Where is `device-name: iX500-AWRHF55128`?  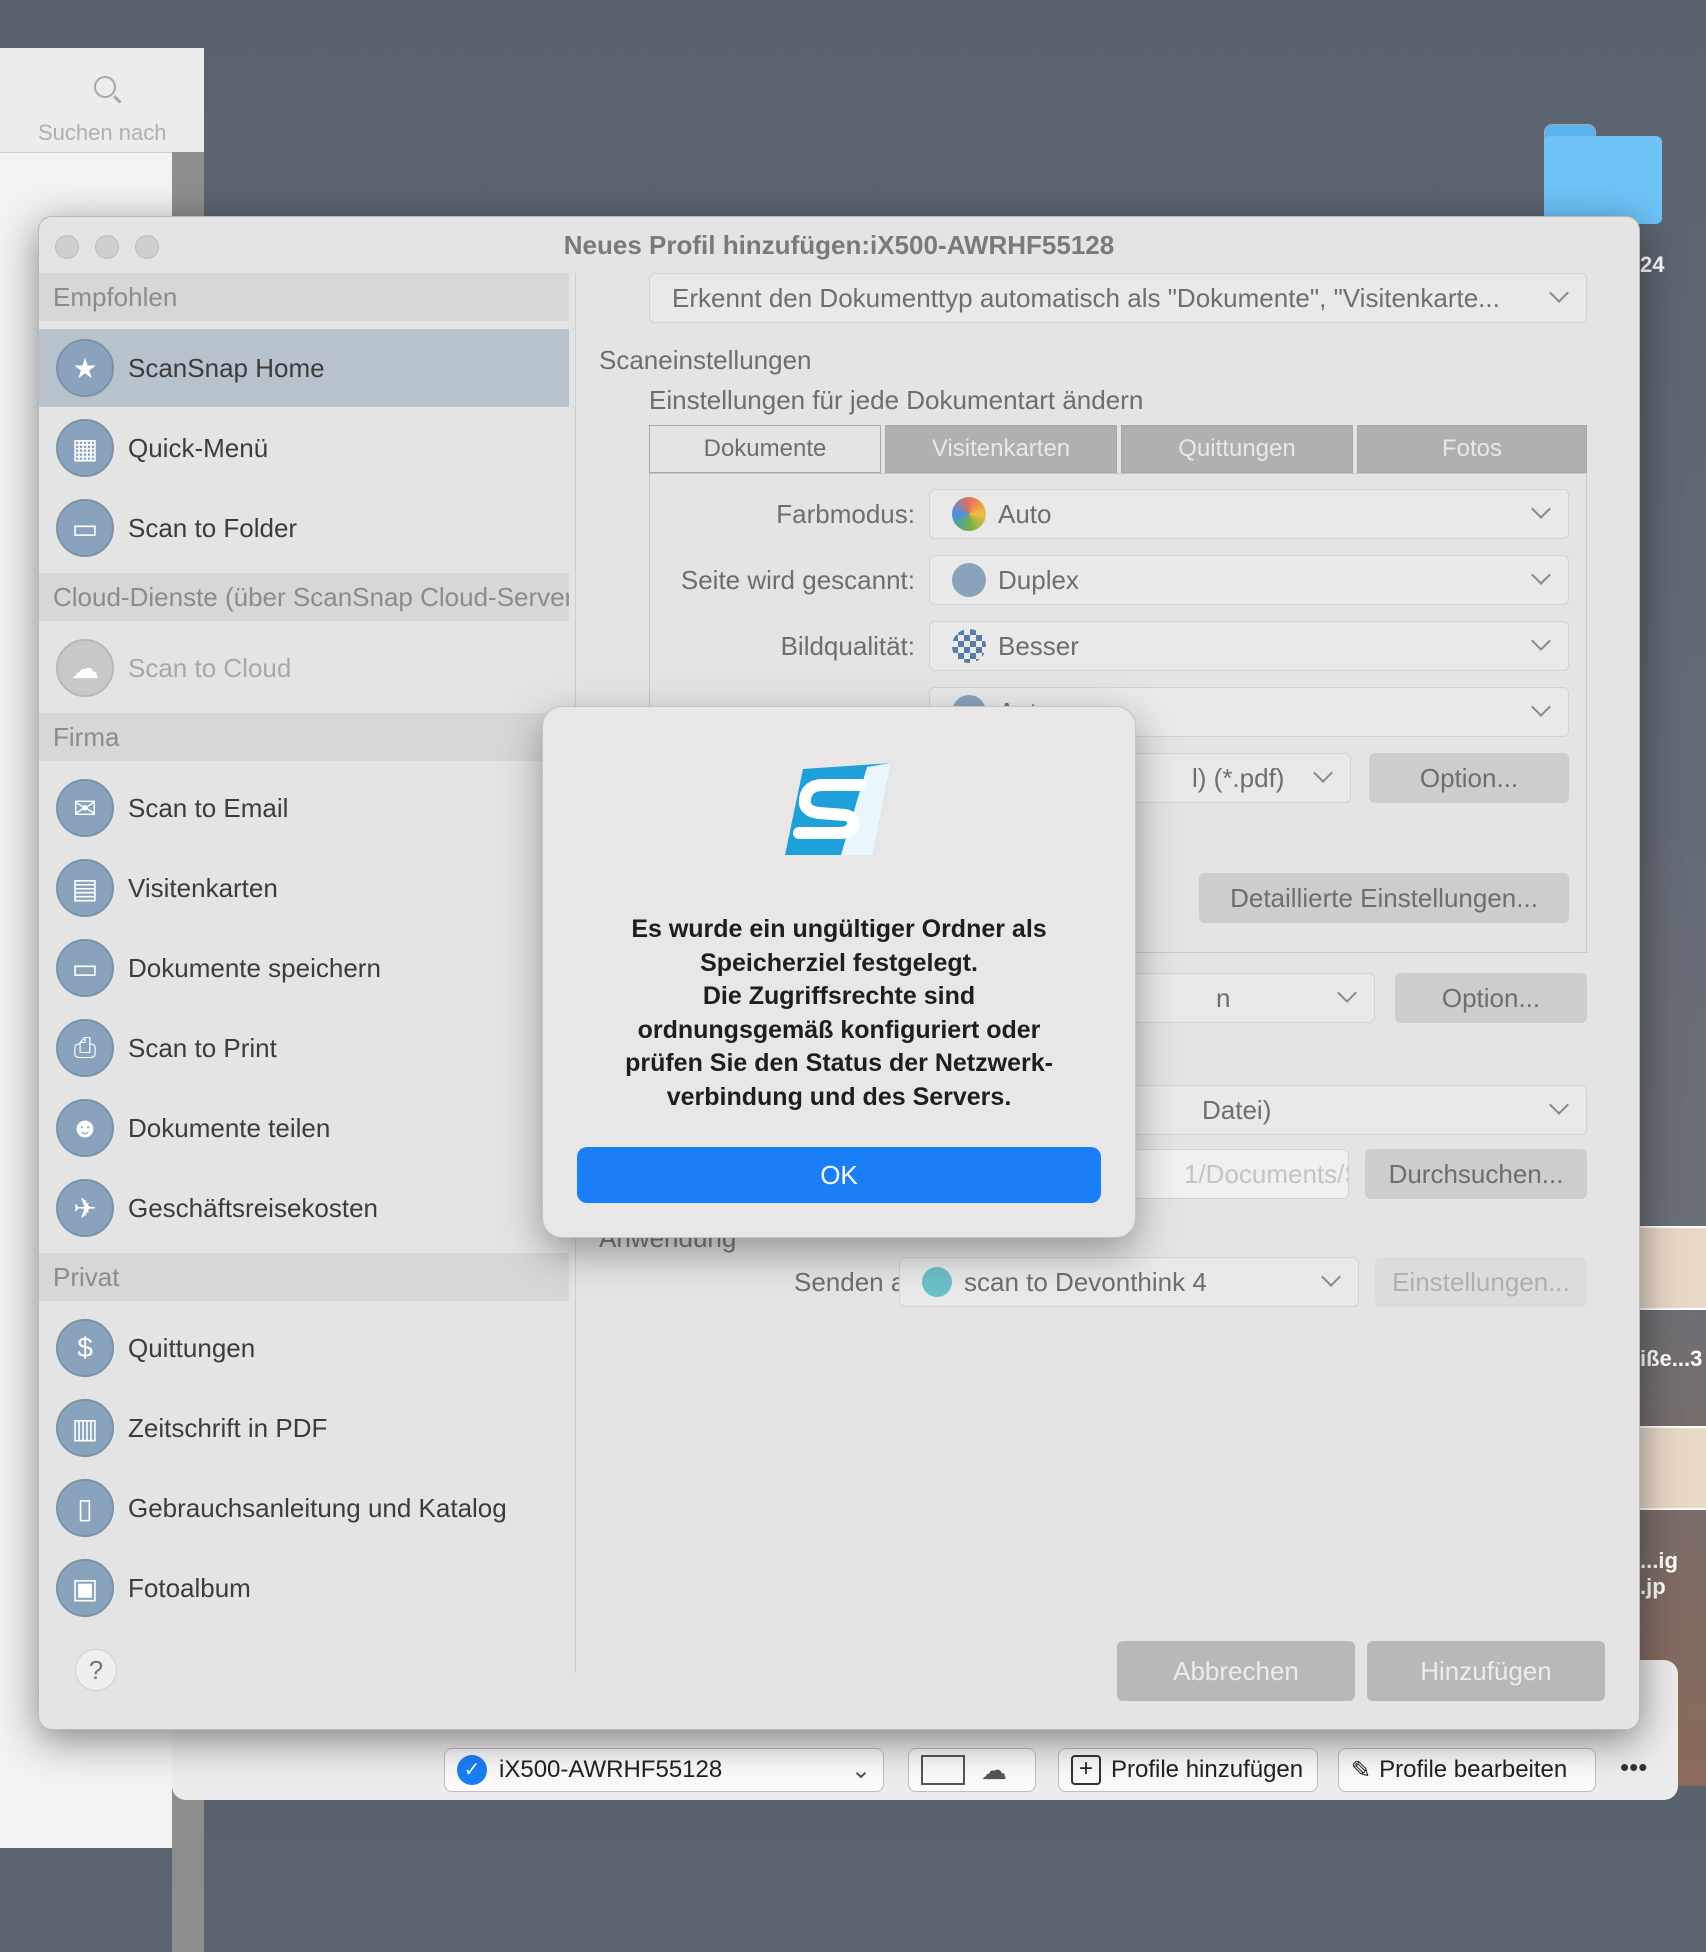
device-name: iX500-AWRHF55128 is located at coordinates (611, 1769).